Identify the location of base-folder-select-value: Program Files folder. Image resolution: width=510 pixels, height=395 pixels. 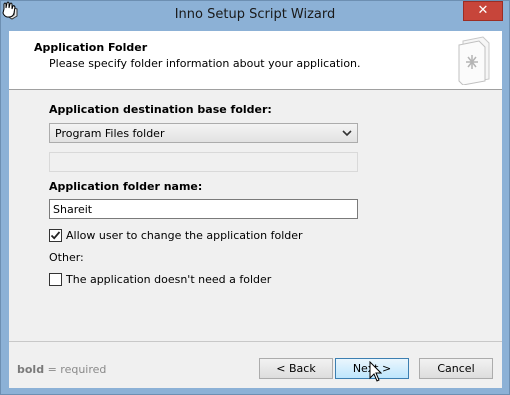
(110, 133).